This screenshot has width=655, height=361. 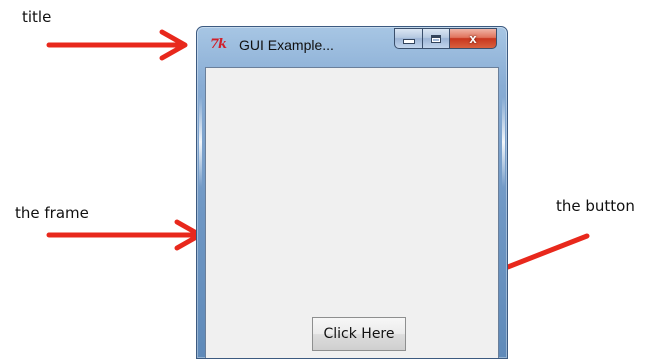 I want to click on caption-buttons: x, so click(x=445, y=38).